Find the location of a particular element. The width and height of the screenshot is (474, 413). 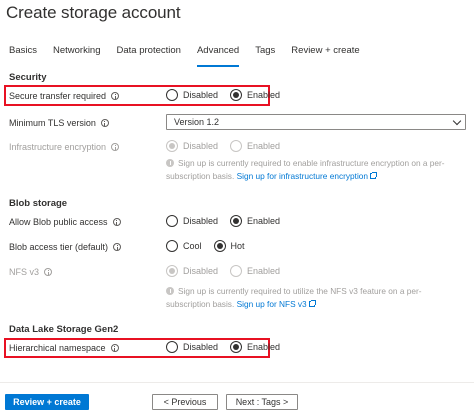

nfs-v3-enabled-radio: Enabled is located at coordinates (255, 271).